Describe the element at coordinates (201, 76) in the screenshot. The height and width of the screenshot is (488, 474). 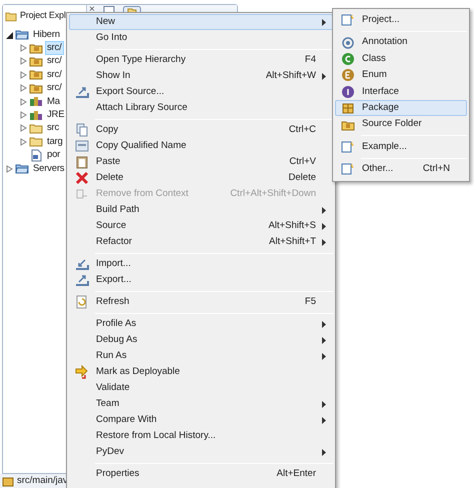
I see `menu-item: Show In Alt+Shift+W` at that location.